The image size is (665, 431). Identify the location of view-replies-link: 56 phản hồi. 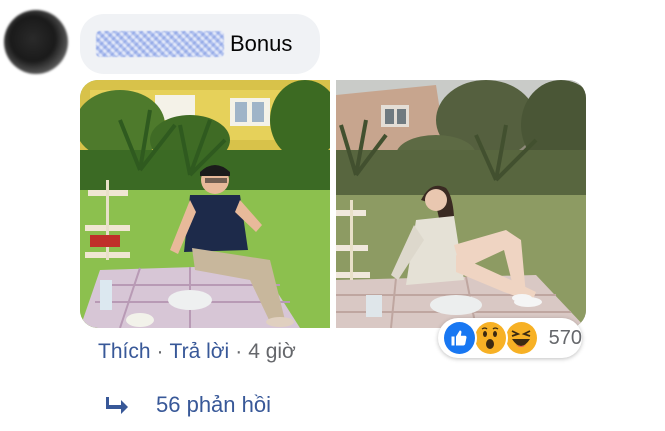
(188, 405).